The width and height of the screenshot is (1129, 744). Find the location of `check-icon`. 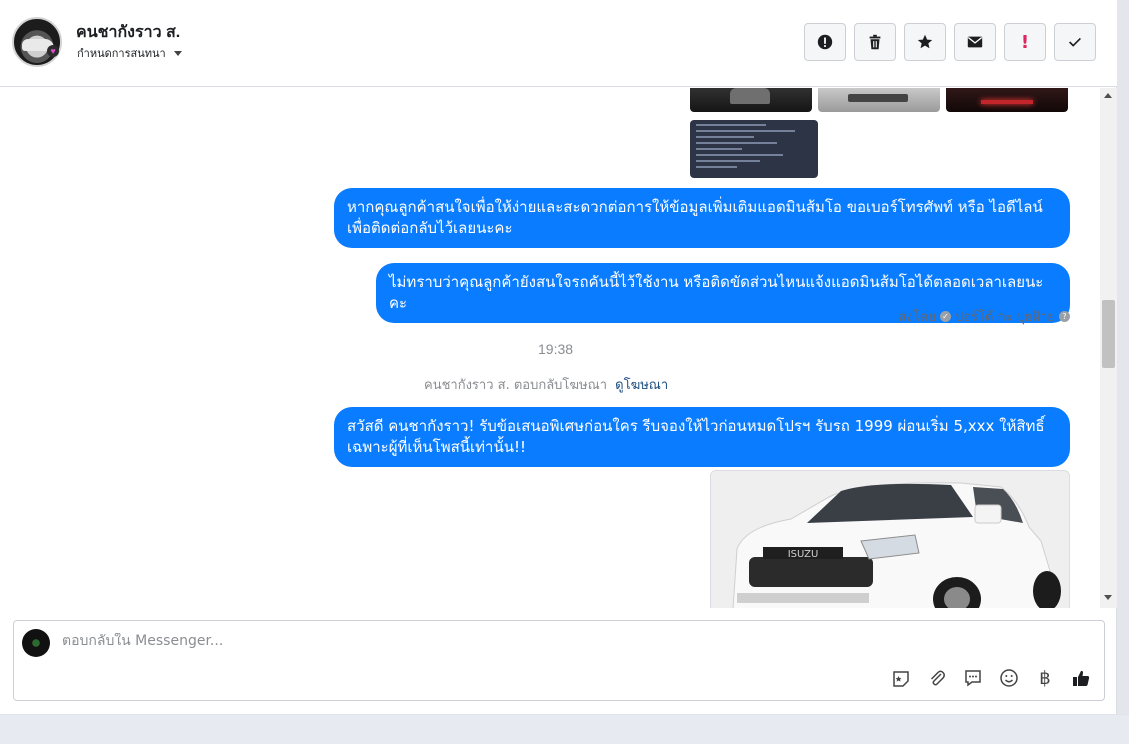

check-icon is located at coordinates (1075, 42).